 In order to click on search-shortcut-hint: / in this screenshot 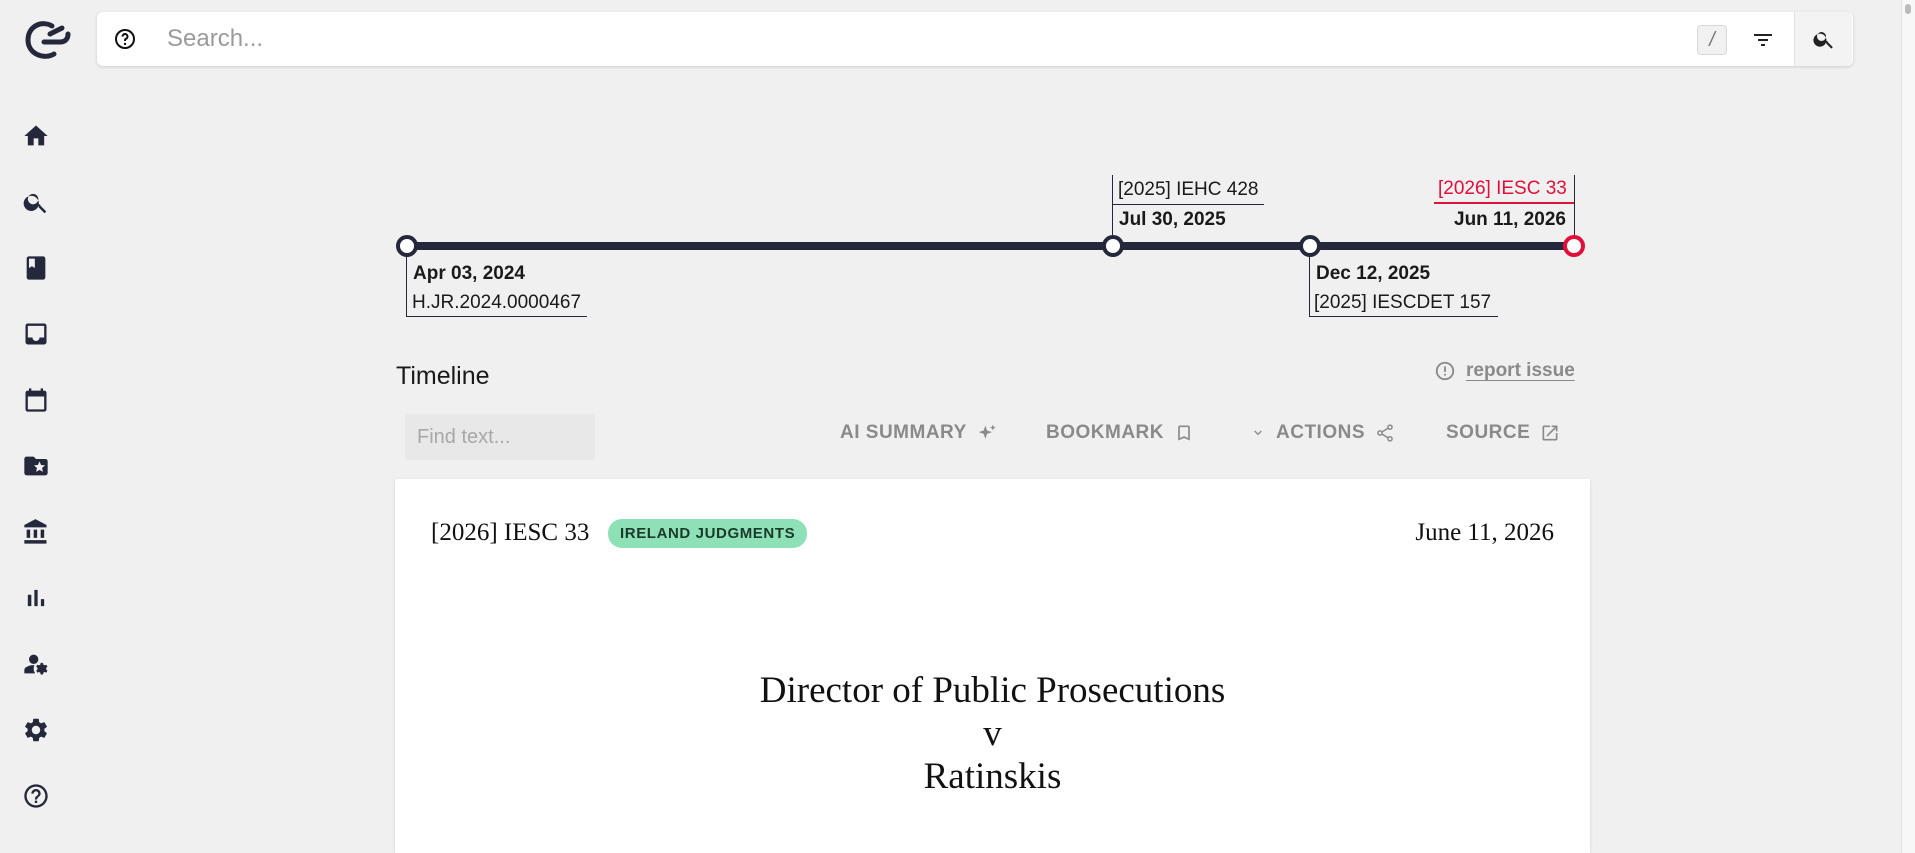, I will do `click(1712, 40)`.